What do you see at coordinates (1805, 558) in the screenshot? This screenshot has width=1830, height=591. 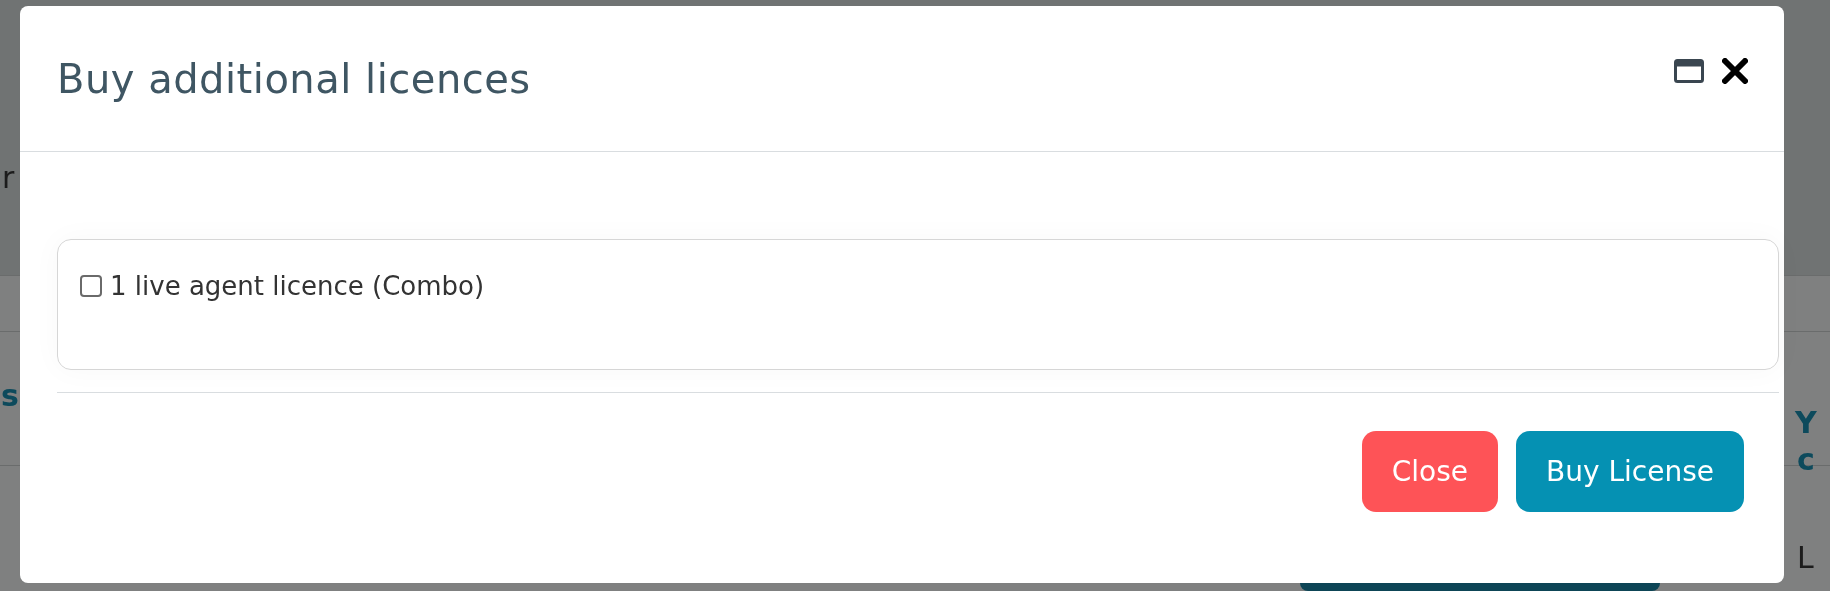 I see `background-text: L` at bounding box center [1805, 558].